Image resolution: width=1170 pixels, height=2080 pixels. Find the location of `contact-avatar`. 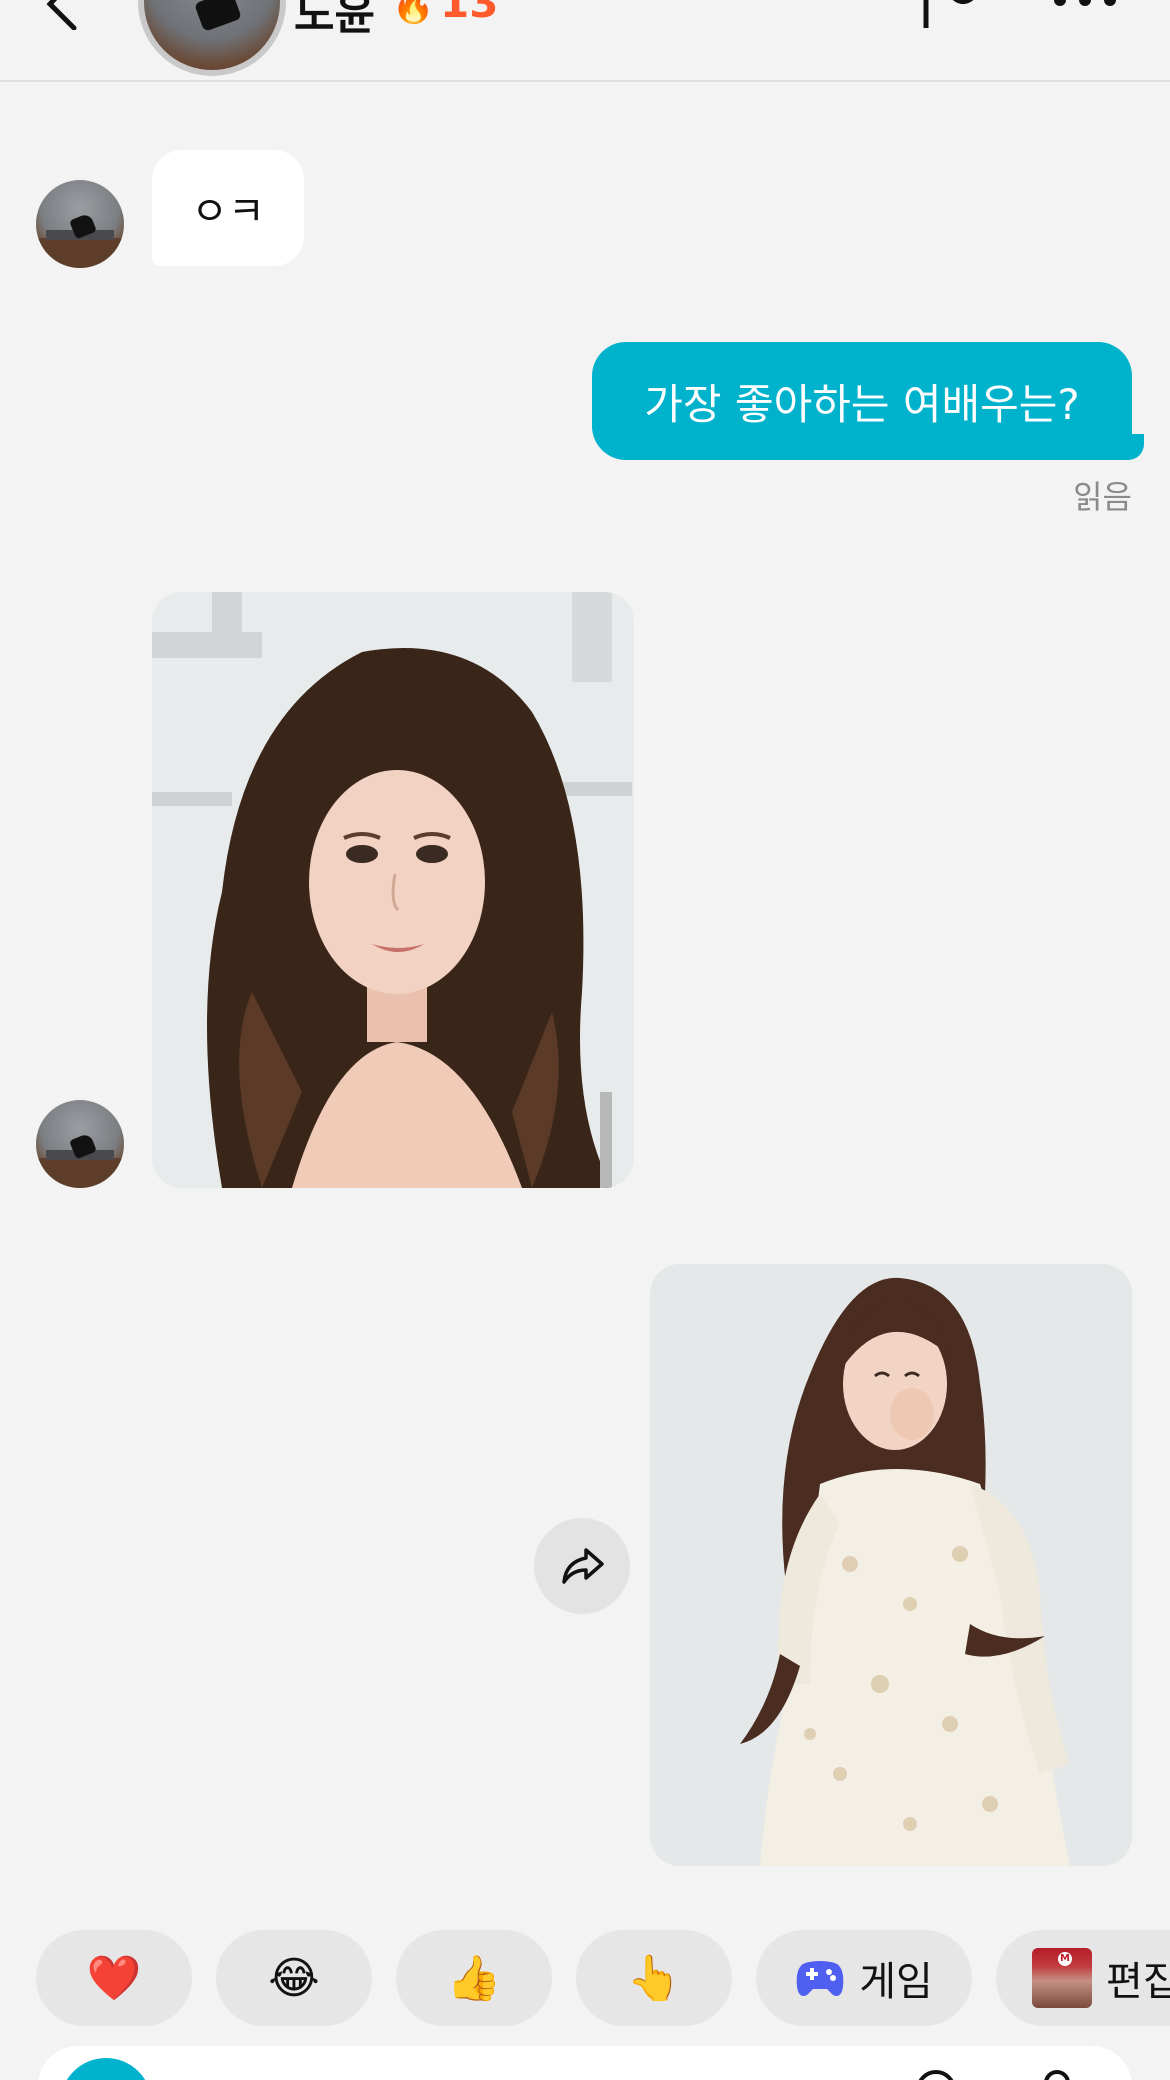

contact-avatar is located at coordinates (212, 38).